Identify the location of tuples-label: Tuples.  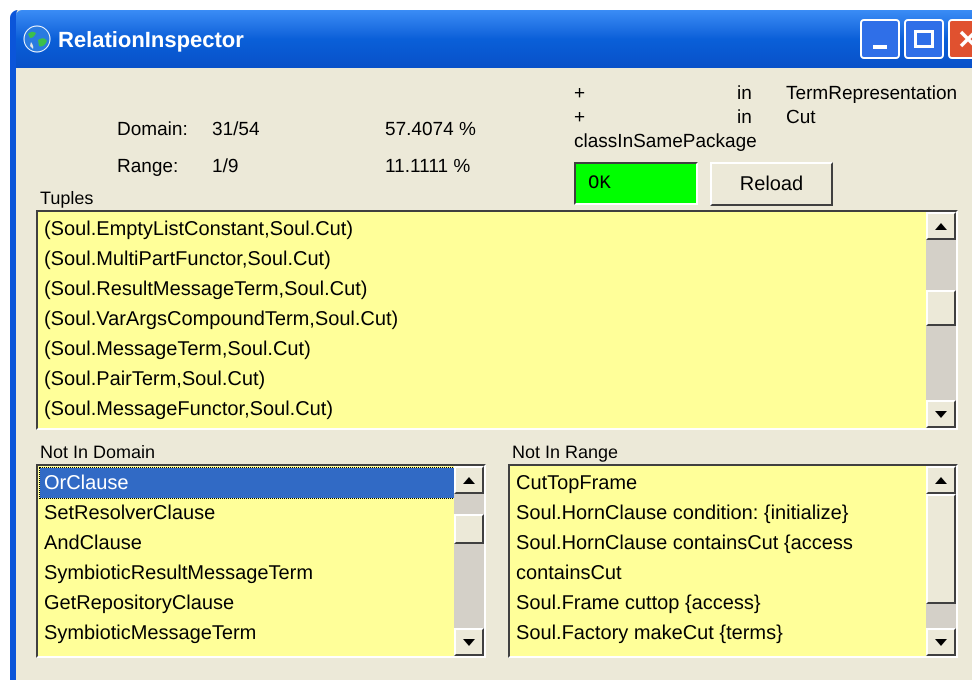
(67, 198).